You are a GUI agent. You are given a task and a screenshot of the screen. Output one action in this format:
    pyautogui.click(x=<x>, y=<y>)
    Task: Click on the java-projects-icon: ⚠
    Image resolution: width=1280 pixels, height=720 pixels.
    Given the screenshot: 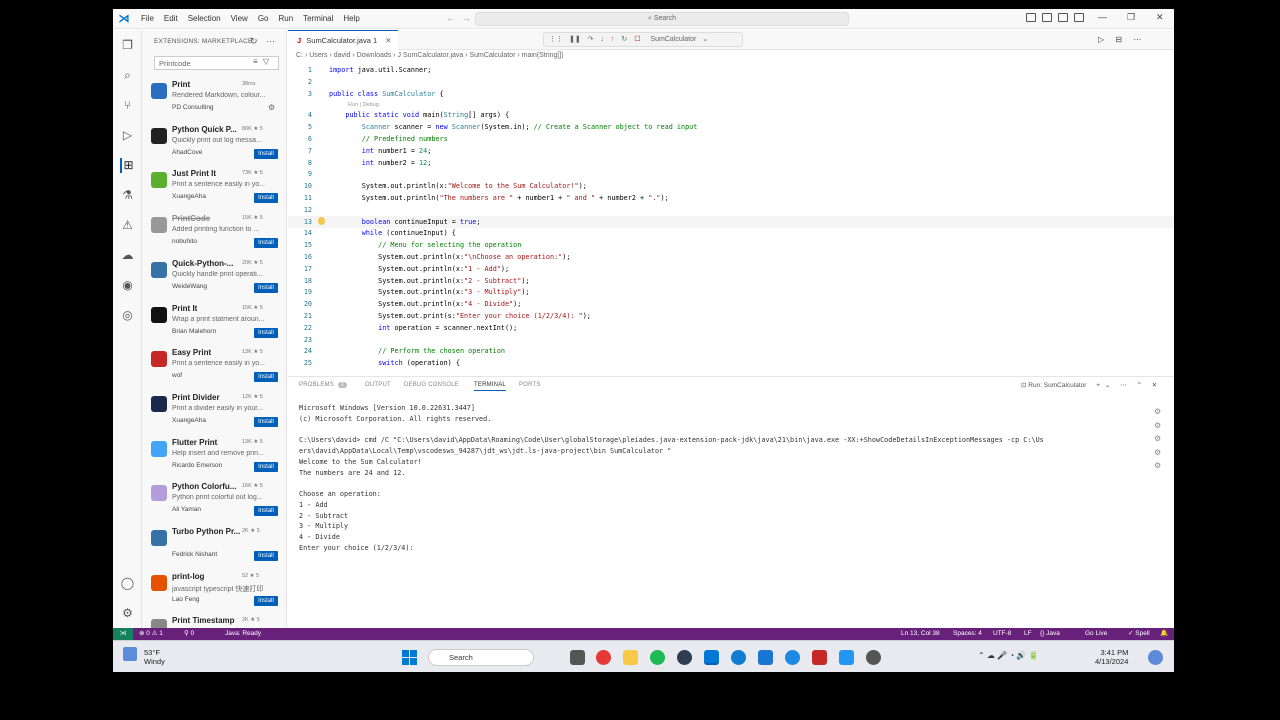 What is the action you would take?
    pyautogui.click(x=127, y=225)
    